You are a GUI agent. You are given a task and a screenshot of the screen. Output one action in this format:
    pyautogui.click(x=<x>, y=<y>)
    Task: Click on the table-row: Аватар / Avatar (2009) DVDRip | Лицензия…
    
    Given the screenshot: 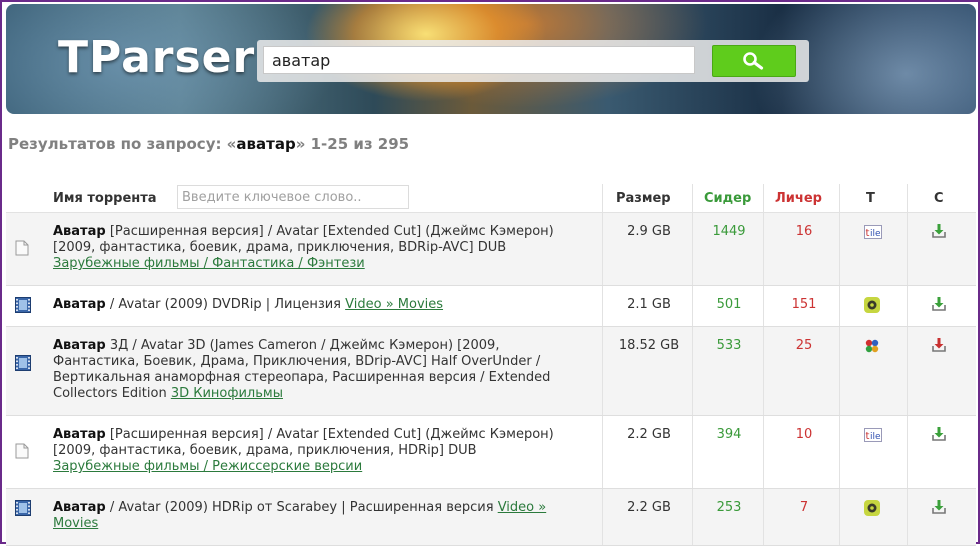 What is the action you would take?
    pyautogui.click(x=491, y=306)
    